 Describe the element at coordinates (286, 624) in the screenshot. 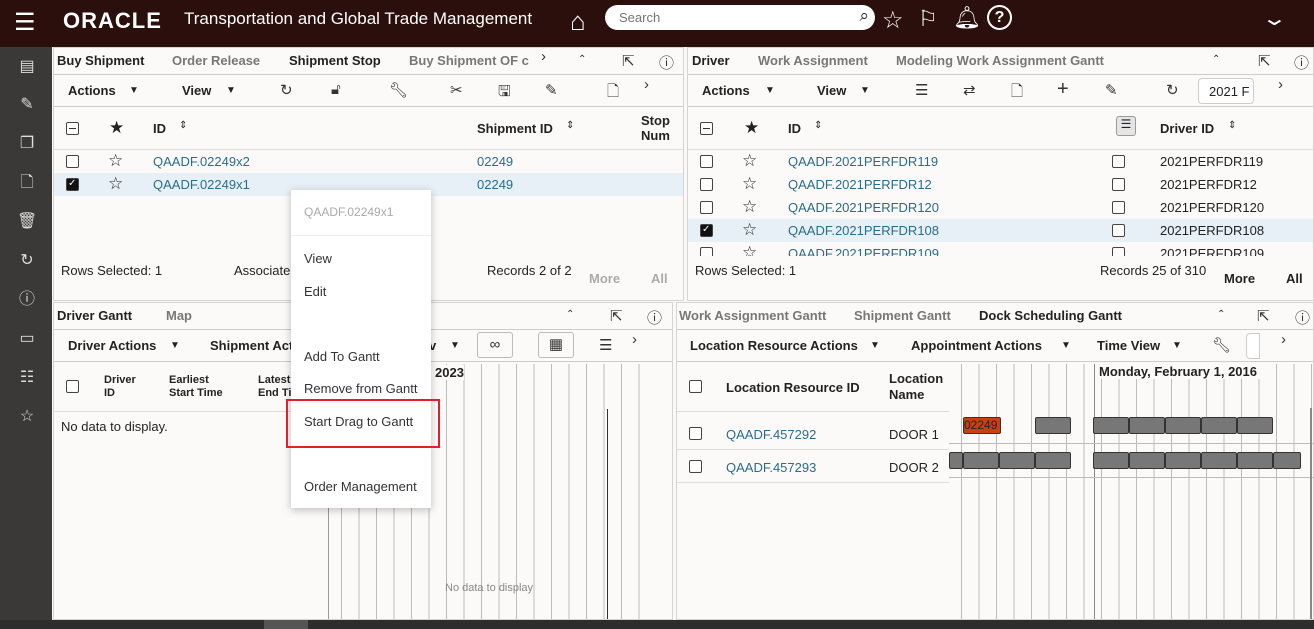

I see `scrollbar-thumb` at that location.